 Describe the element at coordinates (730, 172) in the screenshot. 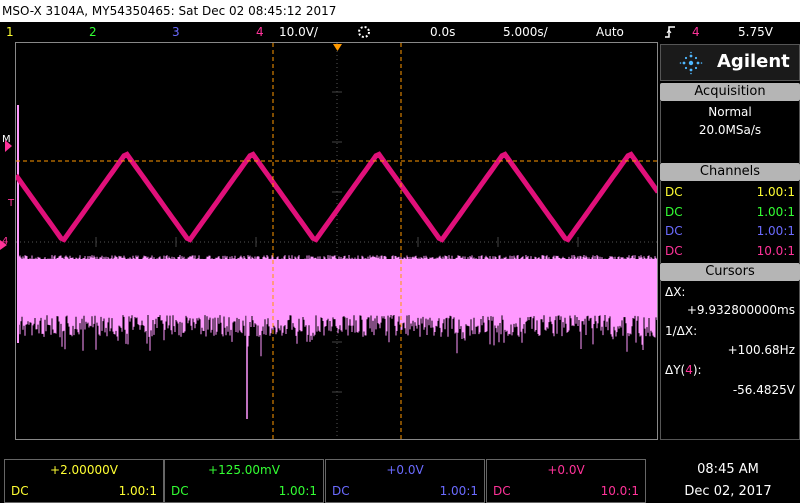

I see `channels-header: Channels` at that location.